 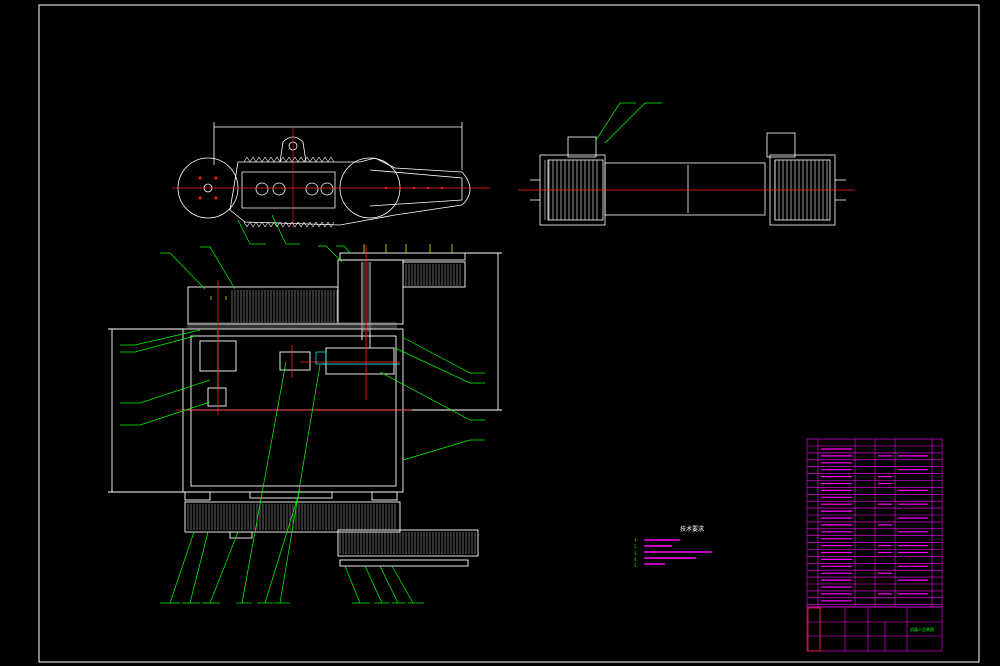 I want to click on tech-req-item: 5., so click(x=636, y=565).